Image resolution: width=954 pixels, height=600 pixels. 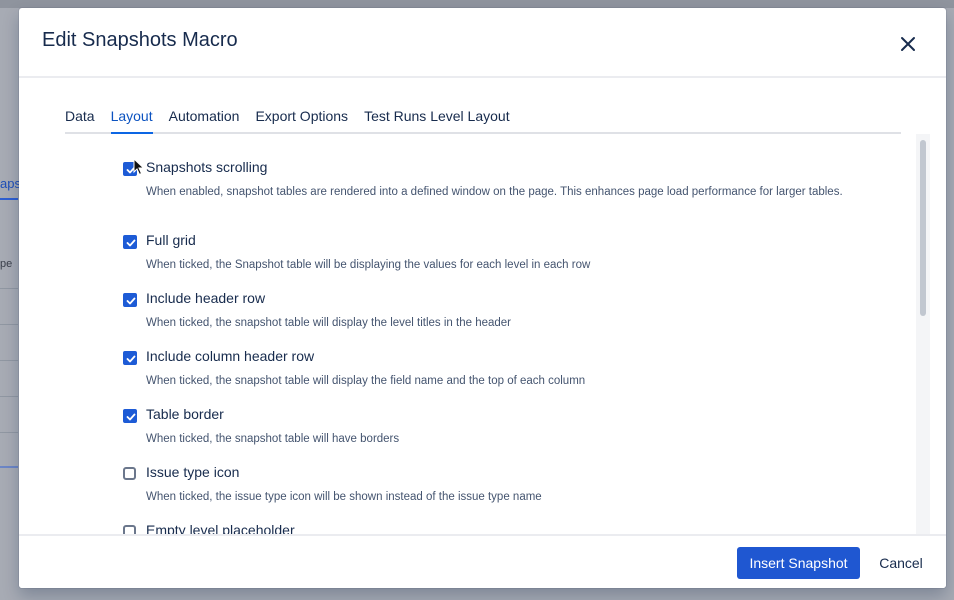 I want to click on background-line, so click(x=9, y=467).